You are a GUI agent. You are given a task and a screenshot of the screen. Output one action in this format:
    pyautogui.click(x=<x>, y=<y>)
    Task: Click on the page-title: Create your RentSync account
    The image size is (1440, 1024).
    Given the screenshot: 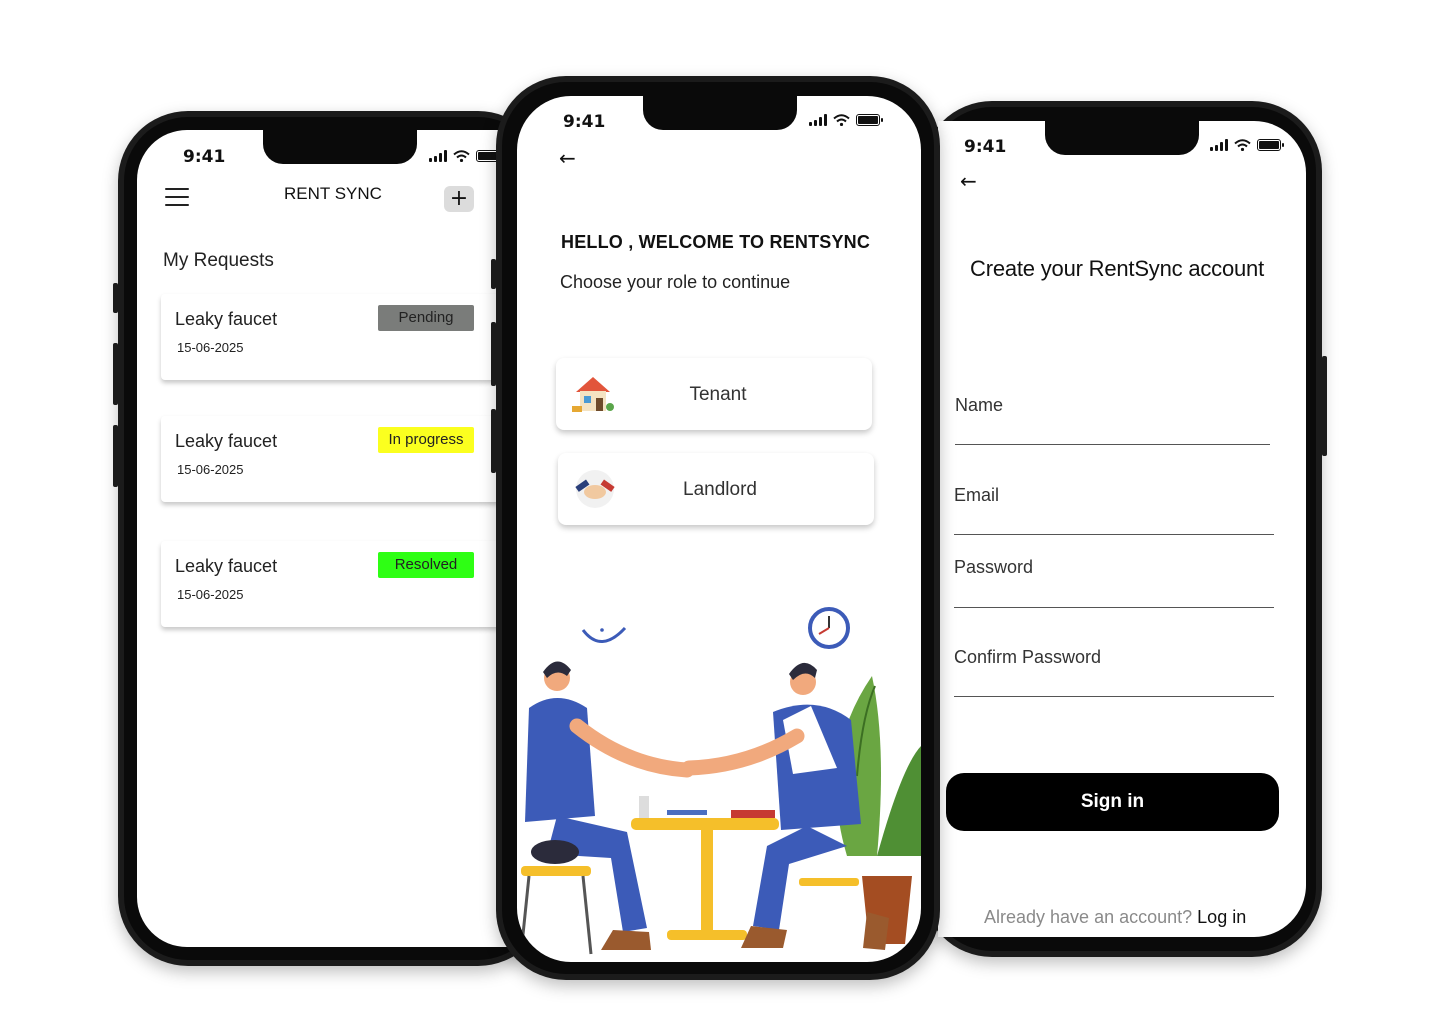 What is the action you would take?
    pyautogui.click(x=1117, y=268)
    